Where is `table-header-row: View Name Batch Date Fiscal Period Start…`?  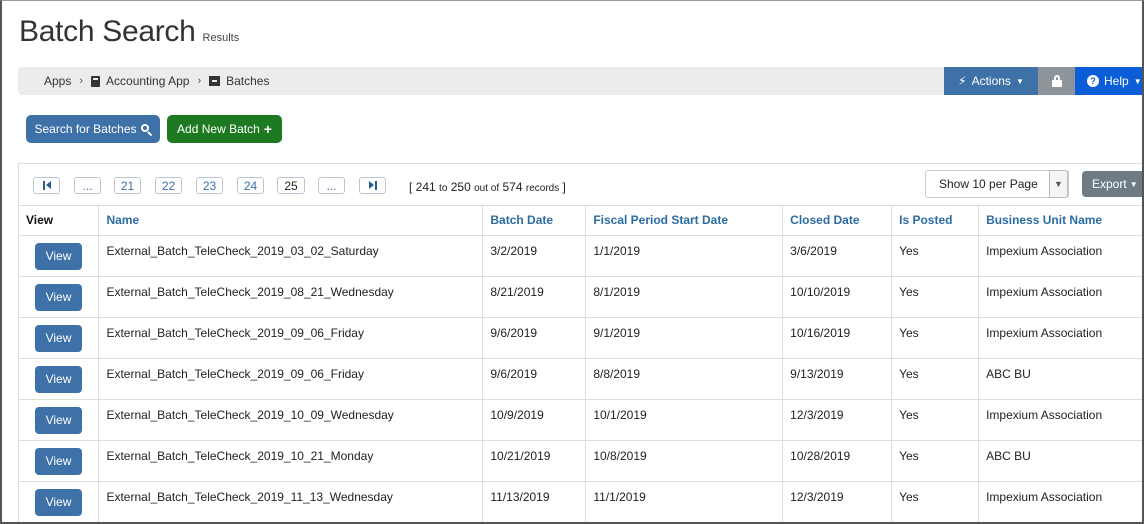 table-header-row: View Name Batch Date Fiscal Period Start… is located at coordinates (580, 221).